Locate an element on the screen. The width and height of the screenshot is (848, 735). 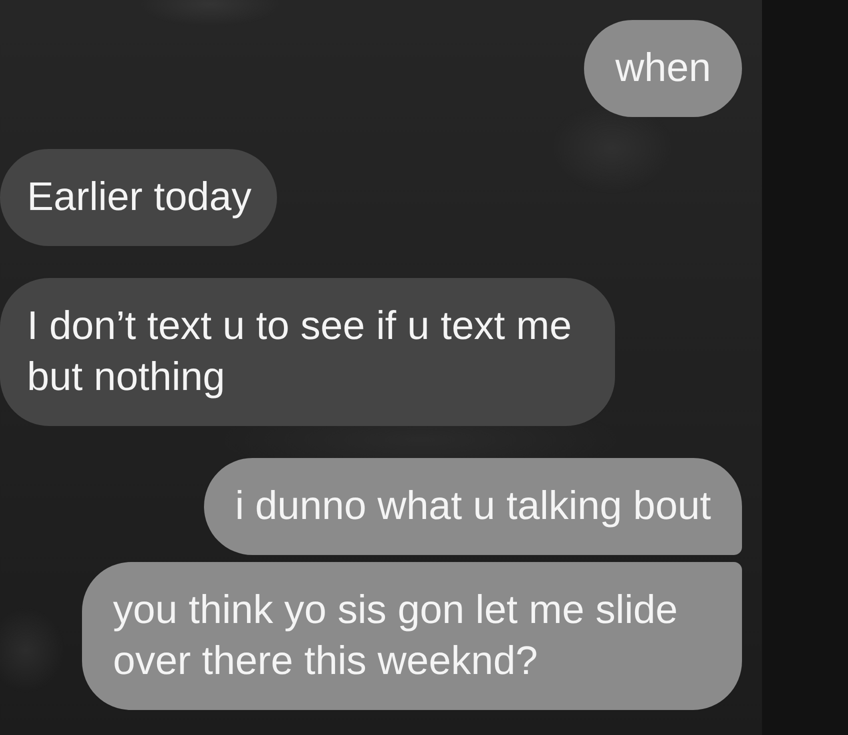
message-bubble: i dunno what u talking bout is located at coordinates (473, 506).